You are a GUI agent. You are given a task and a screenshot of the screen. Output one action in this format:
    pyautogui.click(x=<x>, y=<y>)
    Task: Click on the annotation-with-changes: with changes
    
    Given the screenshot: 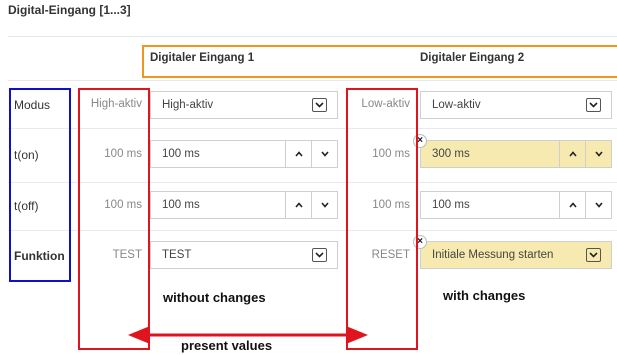 What is the action you would take?
    pyautogui.click(x=484, y=295)
    